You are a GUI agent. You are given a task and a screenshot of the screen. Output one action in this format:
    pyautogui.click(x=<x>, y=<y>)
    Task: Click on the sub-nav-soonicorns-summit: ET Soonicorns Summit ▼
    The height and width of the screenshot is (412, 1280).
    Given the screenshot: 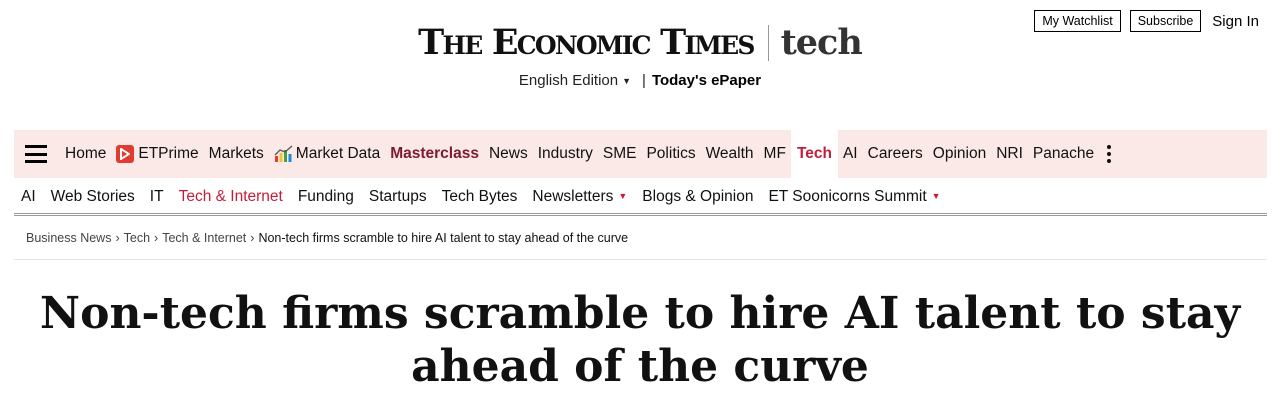 What is the action you would take?
    pyautogui.click(x=854, y=197)
    